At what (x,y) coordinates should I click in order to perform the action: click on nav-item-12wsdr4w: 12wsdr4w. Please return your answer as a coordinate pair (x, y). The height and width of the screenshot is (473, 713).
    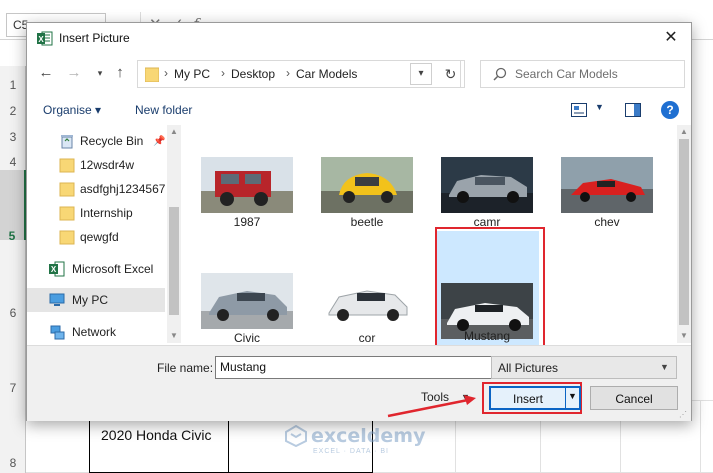
    Looking at the image, I should click on (96, 165).